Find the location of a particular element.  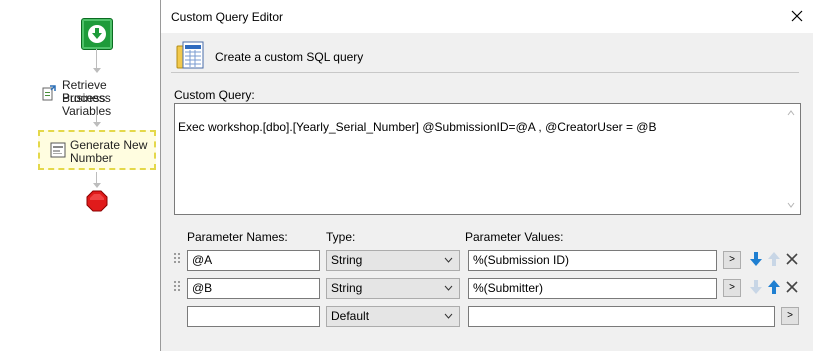

parameter-name-input: @B is located at coordinates (253, 288).